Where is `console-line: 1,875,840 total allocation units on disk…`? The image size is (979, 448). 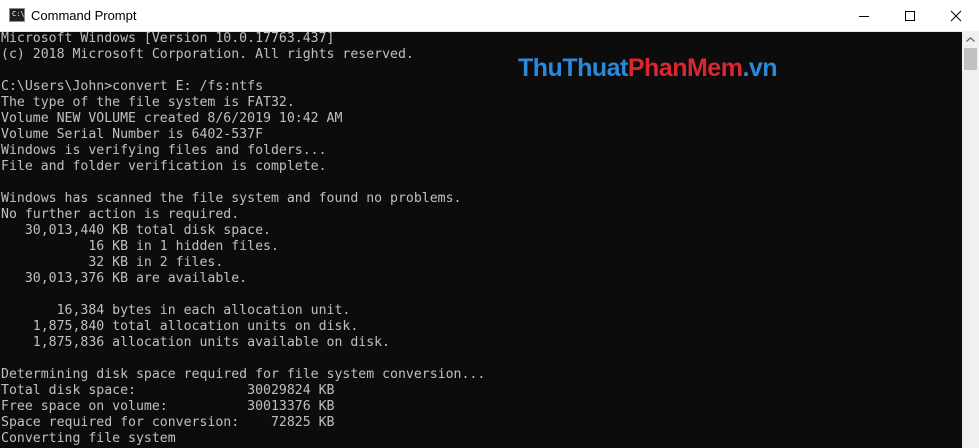
console-line: 1,875,840 total allocation units on disk… is located at coordinates (180, 326).